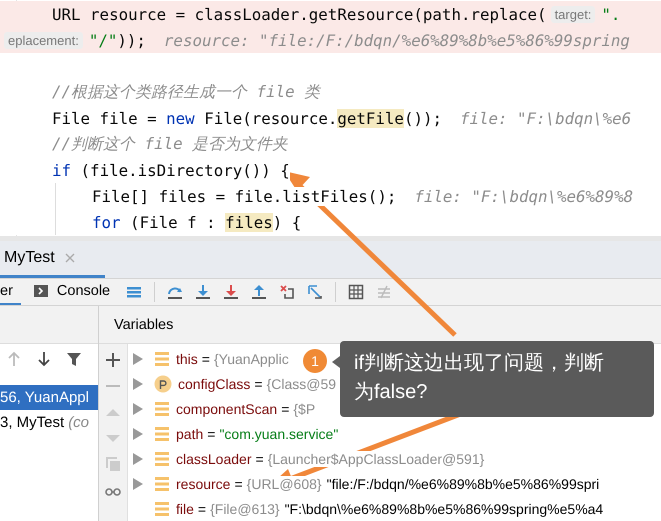 This screenshot has height=521, width=661. Describe the element at coordinates (336, 362) in the screenshot. I see `pointer-icon` at that location.